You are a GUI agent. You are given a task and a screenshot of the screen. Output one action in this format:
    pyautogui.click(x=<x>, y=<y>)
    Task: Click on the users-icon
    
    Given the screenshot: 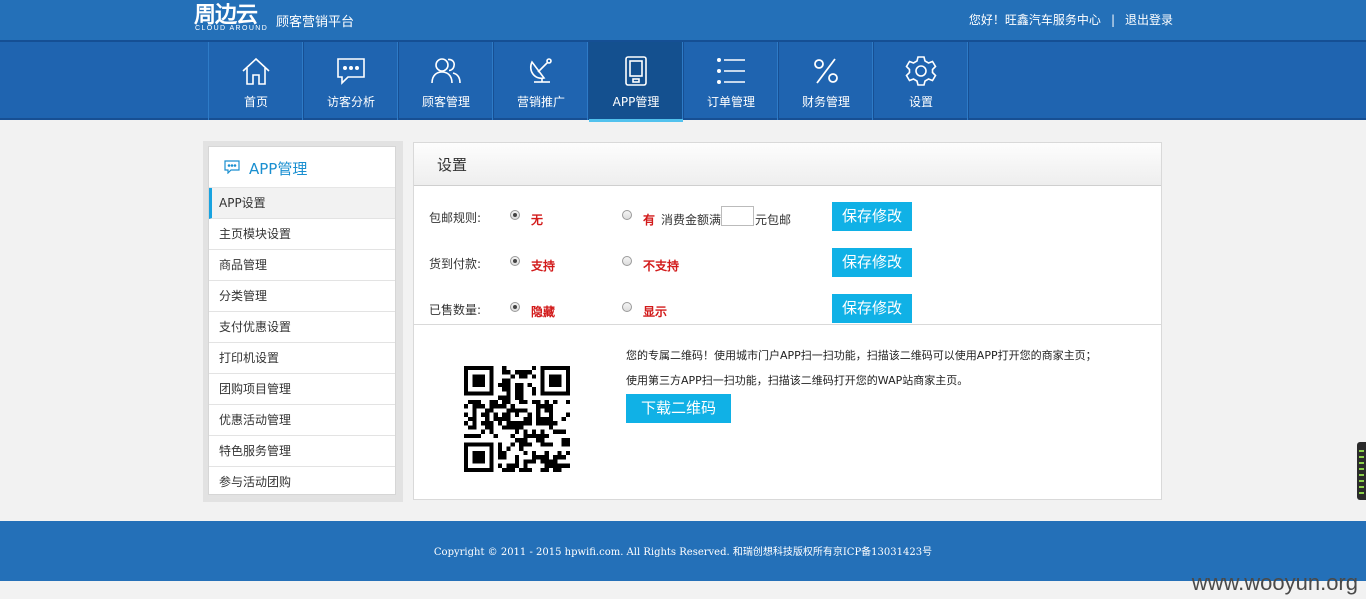 What is the action you would take?
    pyautogui.click(x=446, y=71)
    